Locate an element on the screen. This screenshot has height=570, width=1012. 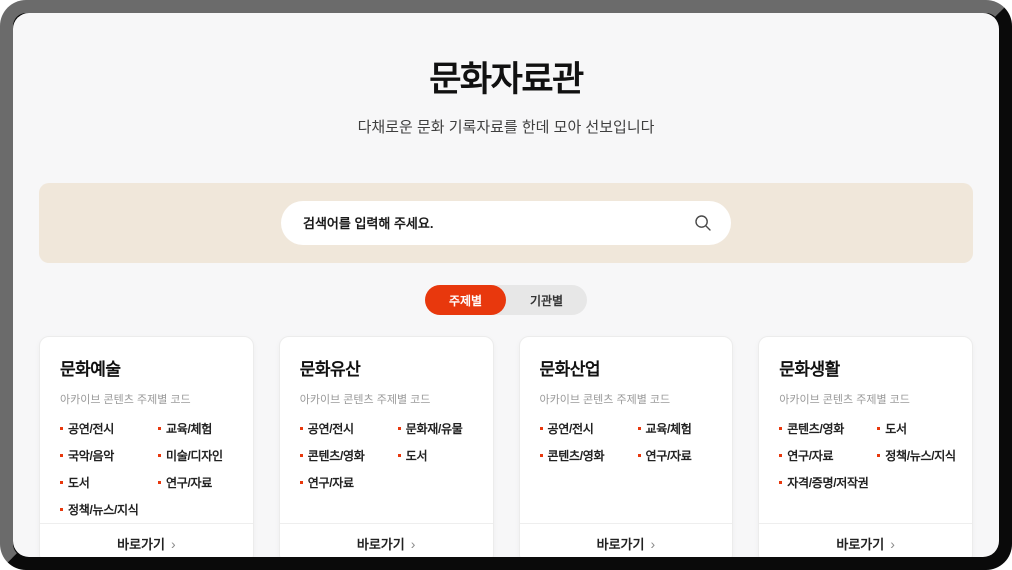
category-list: 콘텐츠/영화연구/자료자격/증명/저작권 is located at coordinates (824, 455).